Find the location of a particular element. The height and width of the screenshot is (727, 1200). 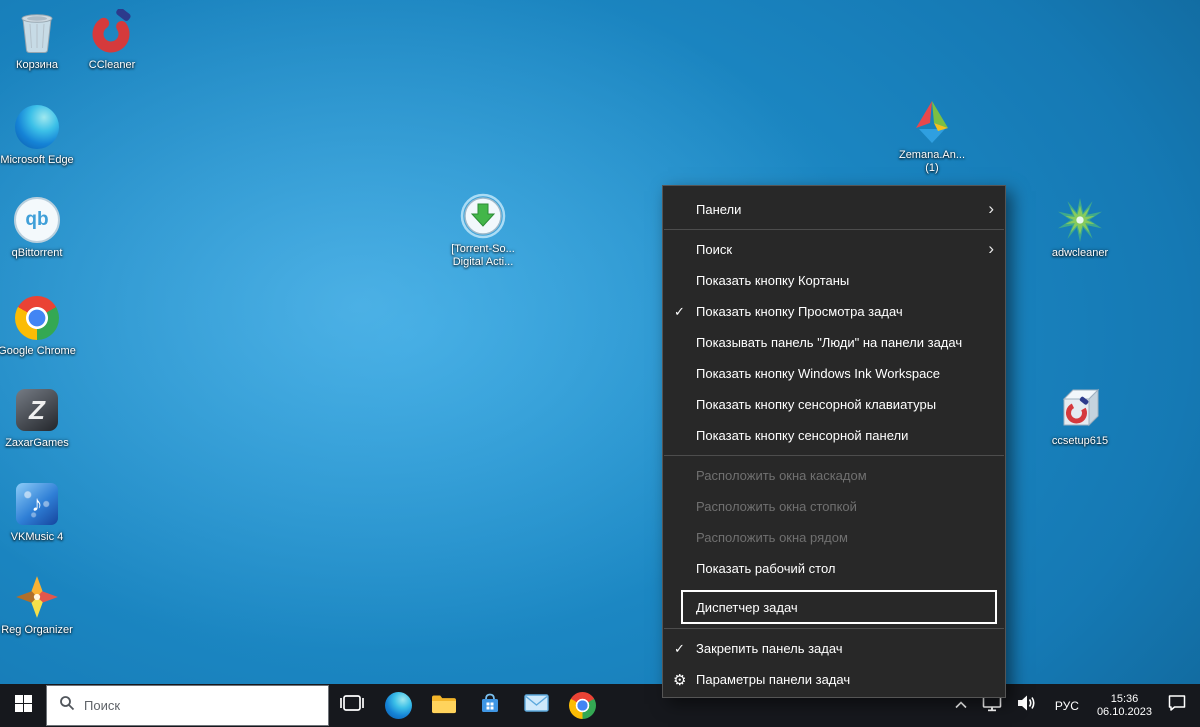

menu-item-search: Поиск › is located at coordinates (834, 249).